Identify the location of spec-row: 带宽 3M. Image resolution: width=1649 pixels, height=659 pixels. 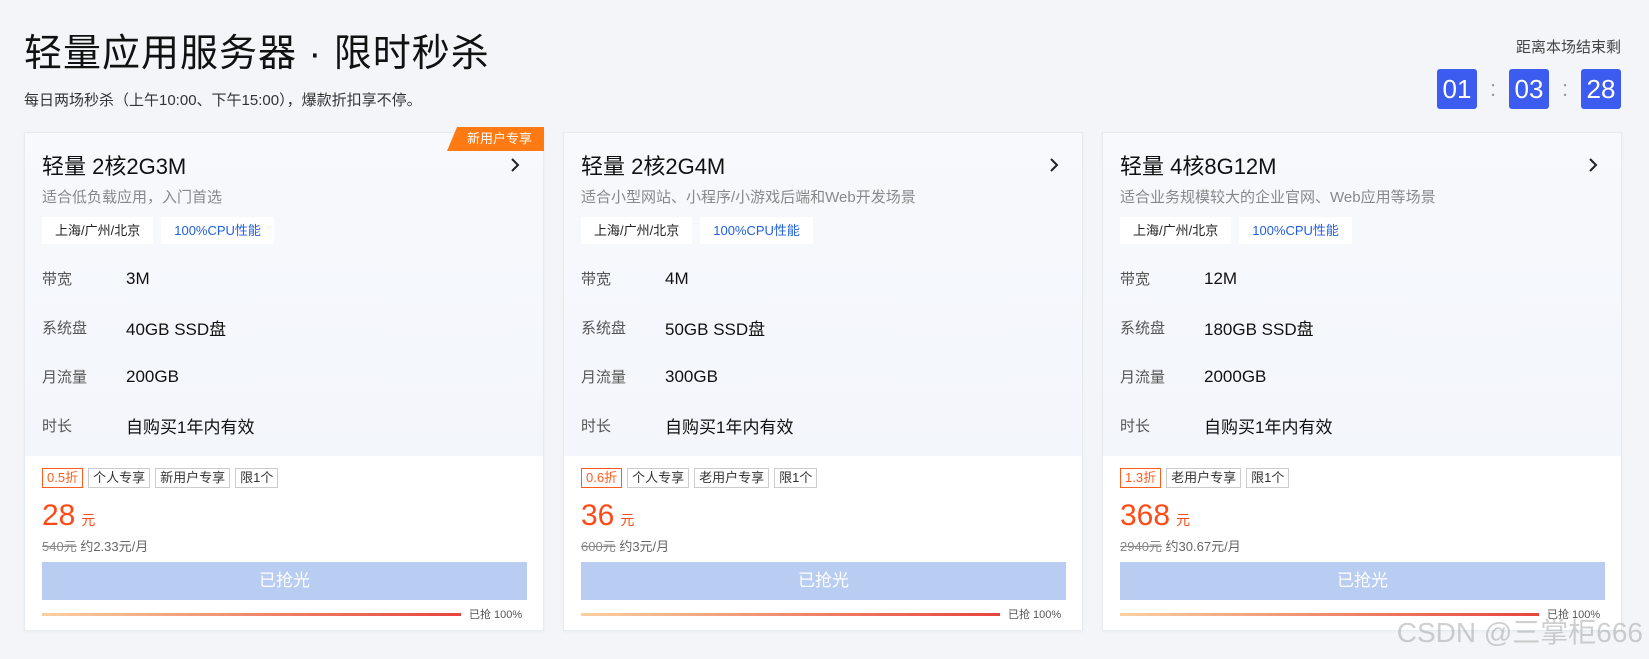
(284, 278).